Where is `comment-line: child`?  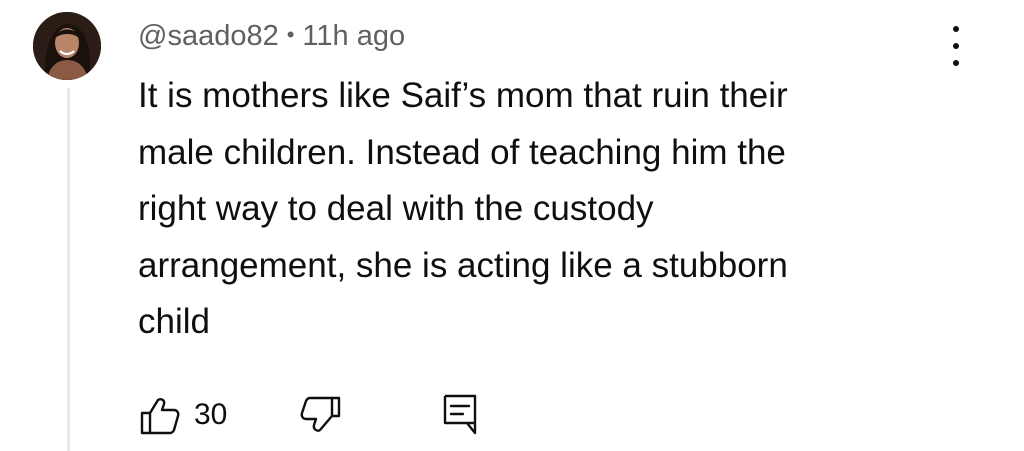
comment-line: child is located at coordinates (174, 321).